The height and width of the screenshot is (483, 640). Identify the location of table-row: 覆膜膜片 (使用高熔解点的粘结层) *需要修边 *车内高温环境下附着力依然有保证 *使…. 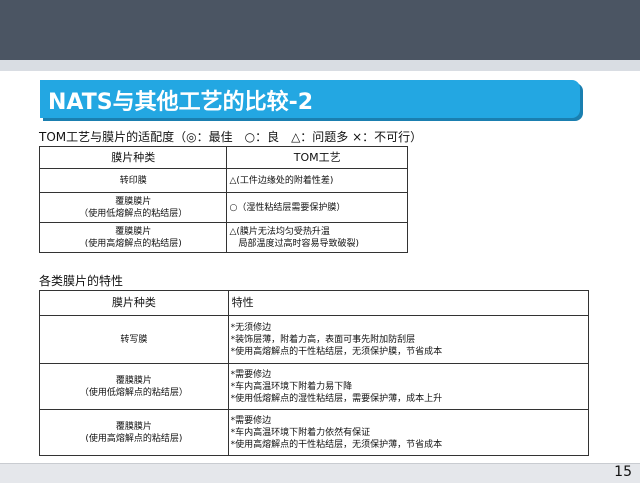
(314, 432).